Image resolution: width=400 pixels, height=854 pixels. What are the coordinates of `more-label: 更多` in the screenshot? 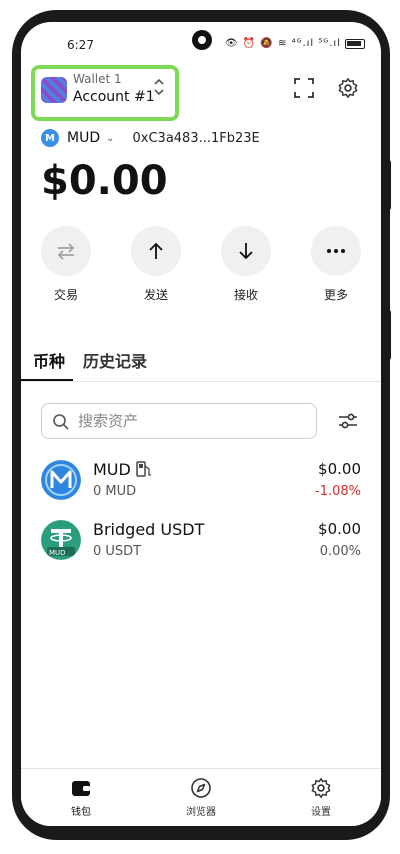 It's located at (335, 295).